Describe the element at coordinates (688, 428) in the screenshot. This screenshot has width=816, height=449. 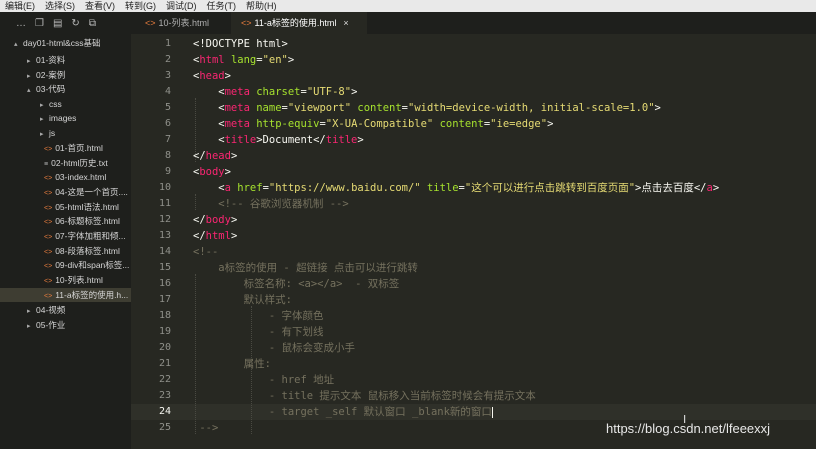
I see `watermark: https://blog.csdn.net/lfeeexxj` at that location.